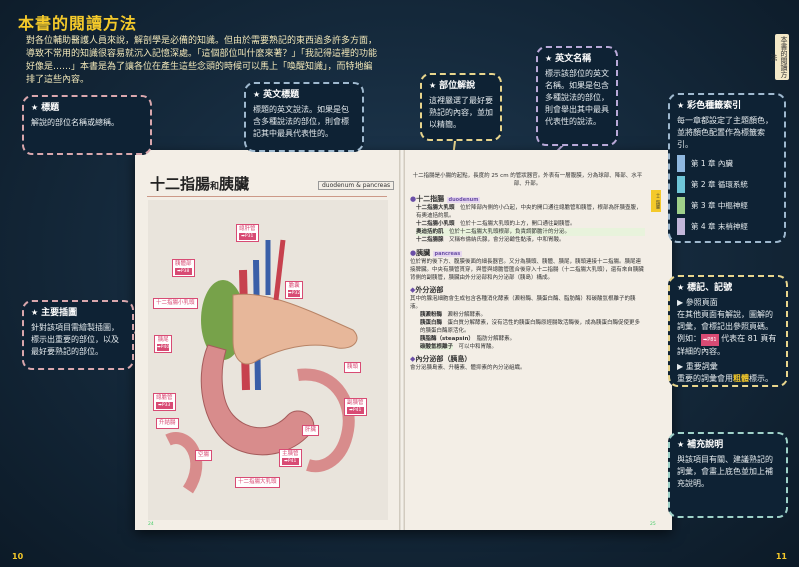  I want to click on title-rule, so click(267, 196).